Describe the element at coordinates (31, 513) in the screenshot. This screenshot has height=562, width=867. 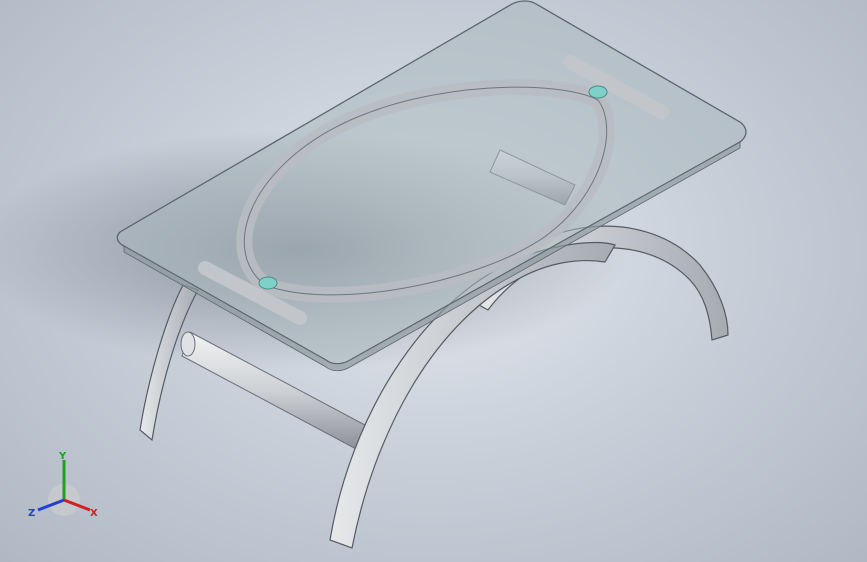
I see `triad-z-label: Z` at that location.